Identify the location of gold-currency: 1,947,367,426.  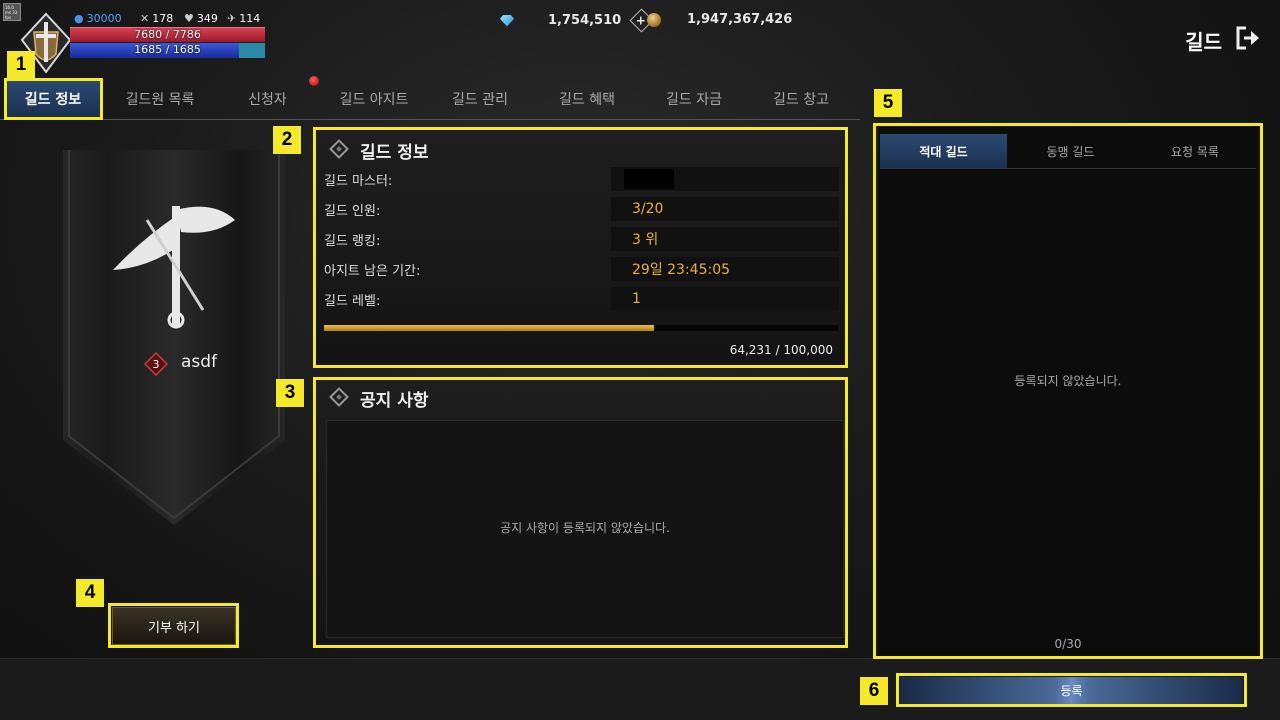
(719, 19).